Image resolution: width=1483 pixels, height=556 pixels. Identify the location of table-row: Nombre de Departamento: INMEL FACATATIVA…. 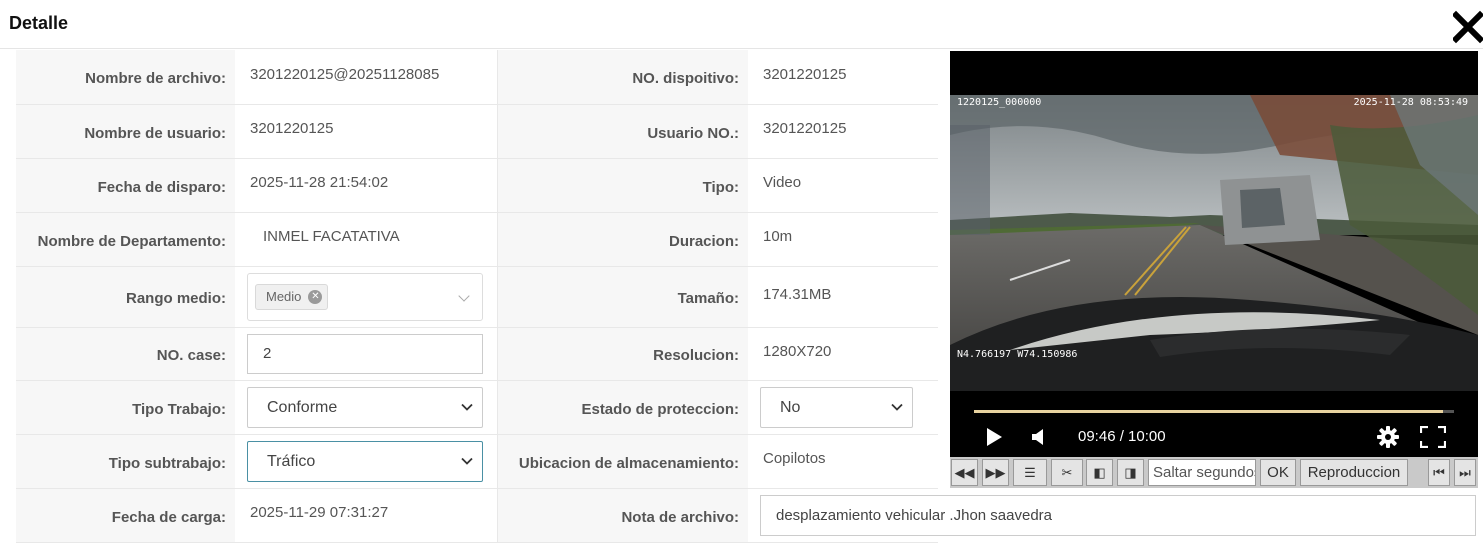
(477, 239).